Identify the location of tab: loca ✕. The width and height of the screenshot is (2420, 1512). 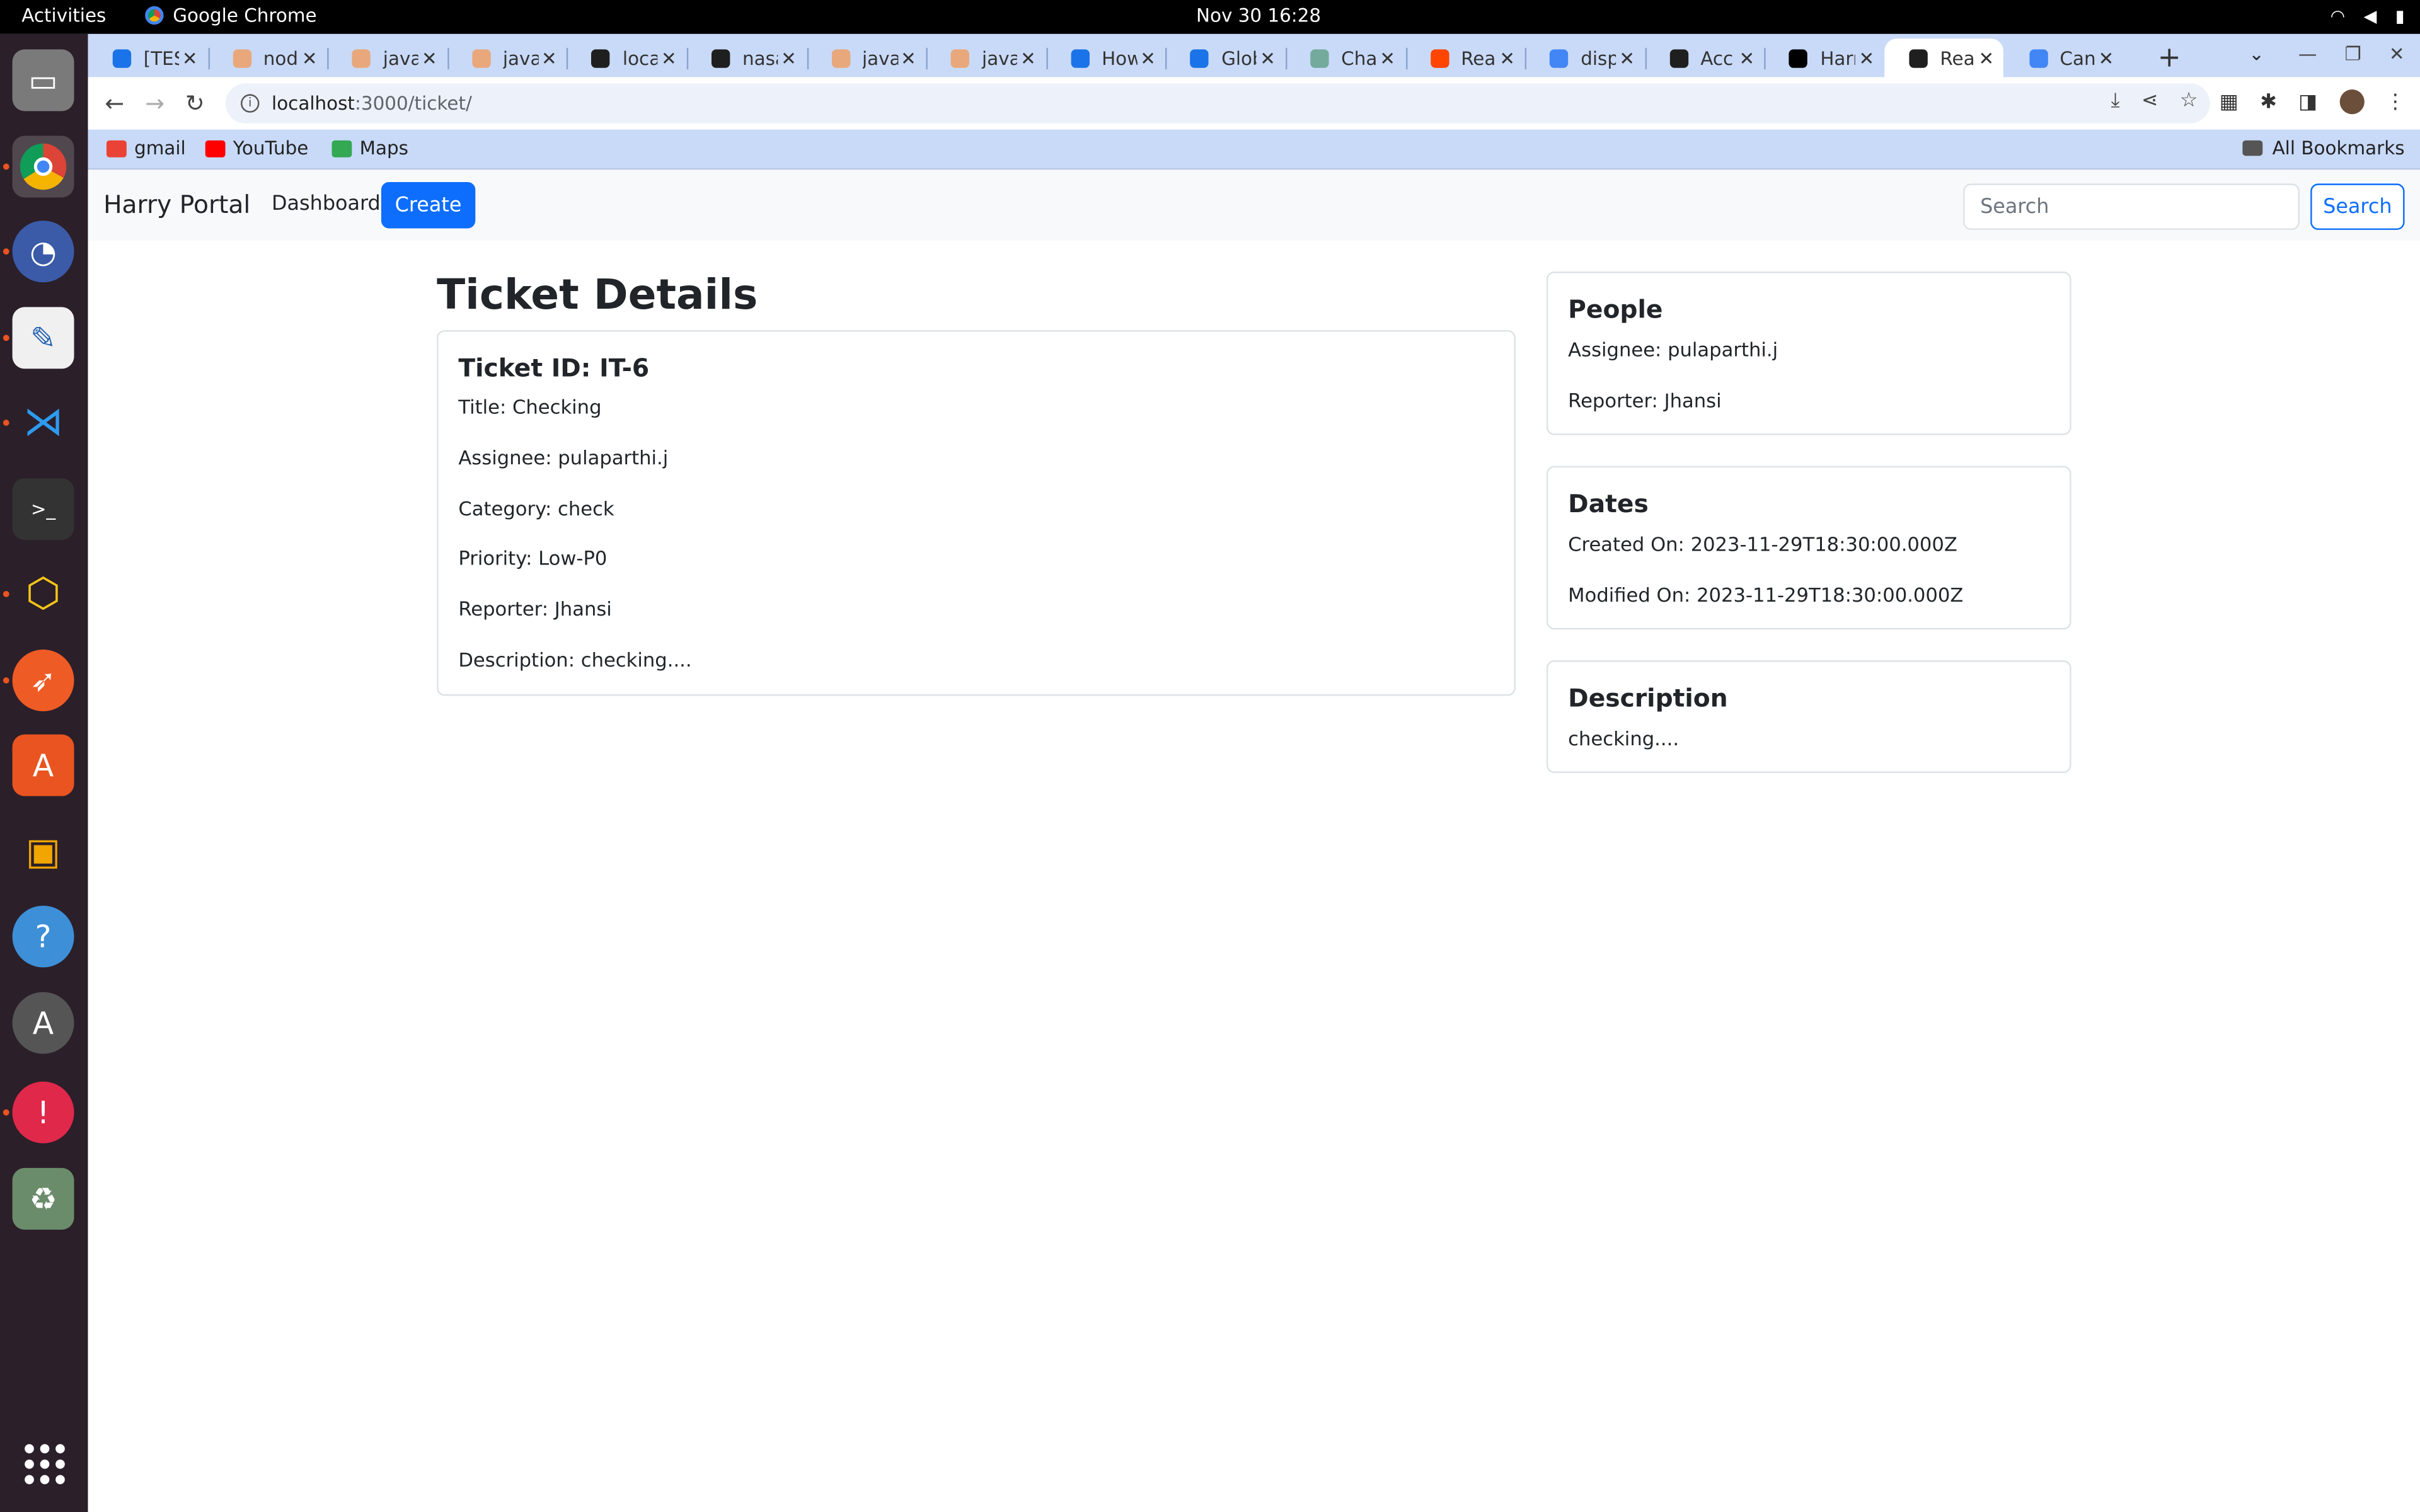
(627, 57).